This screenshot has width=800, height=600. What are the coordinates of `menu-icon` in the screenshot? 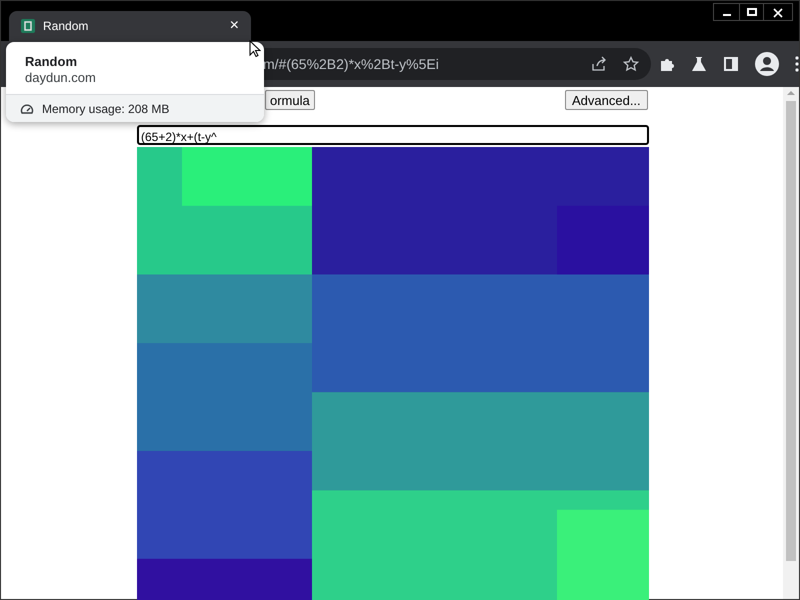 It's located at (797, 64).